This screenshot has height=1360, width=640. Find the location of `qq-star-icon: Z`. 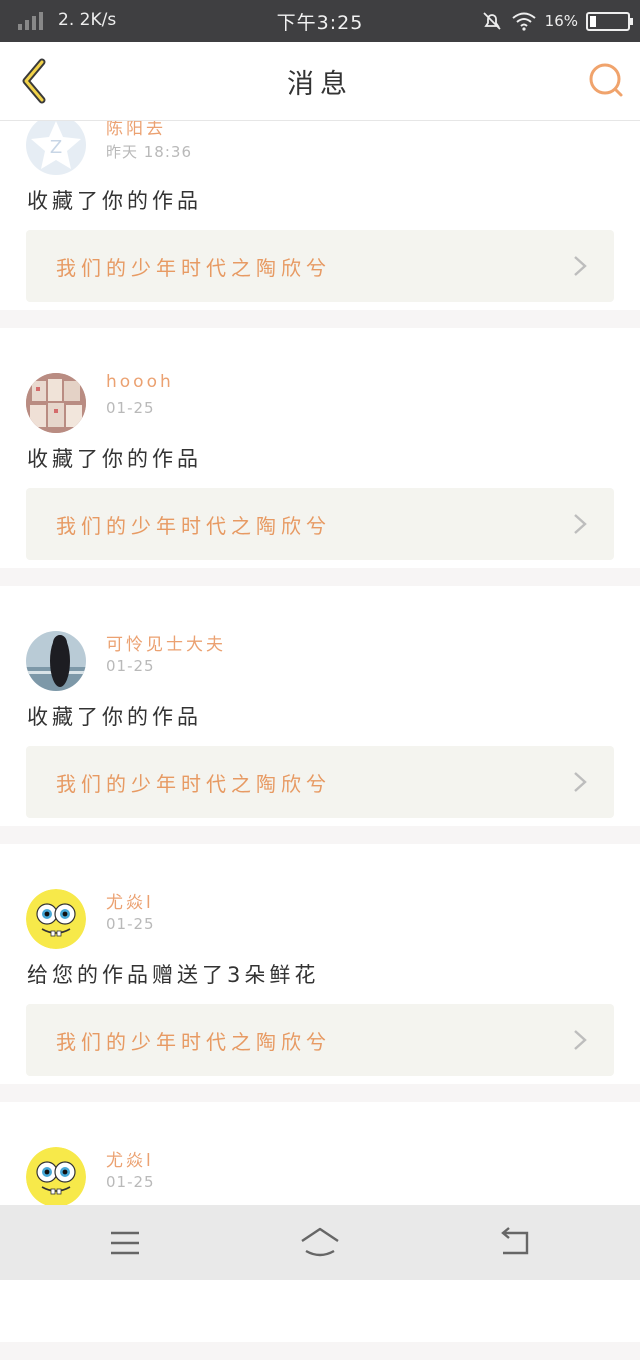

qq-star-icon: Z is located at coordinates (56, 145).